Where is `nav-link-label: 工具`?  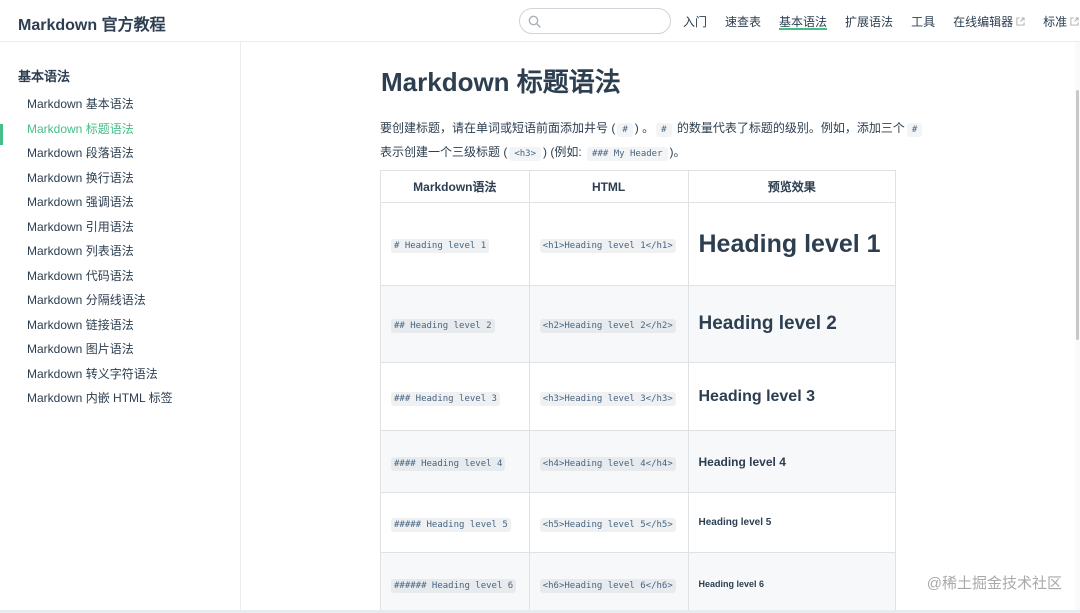 nav-link-label: 工具 is located at coordinates (923, 21).